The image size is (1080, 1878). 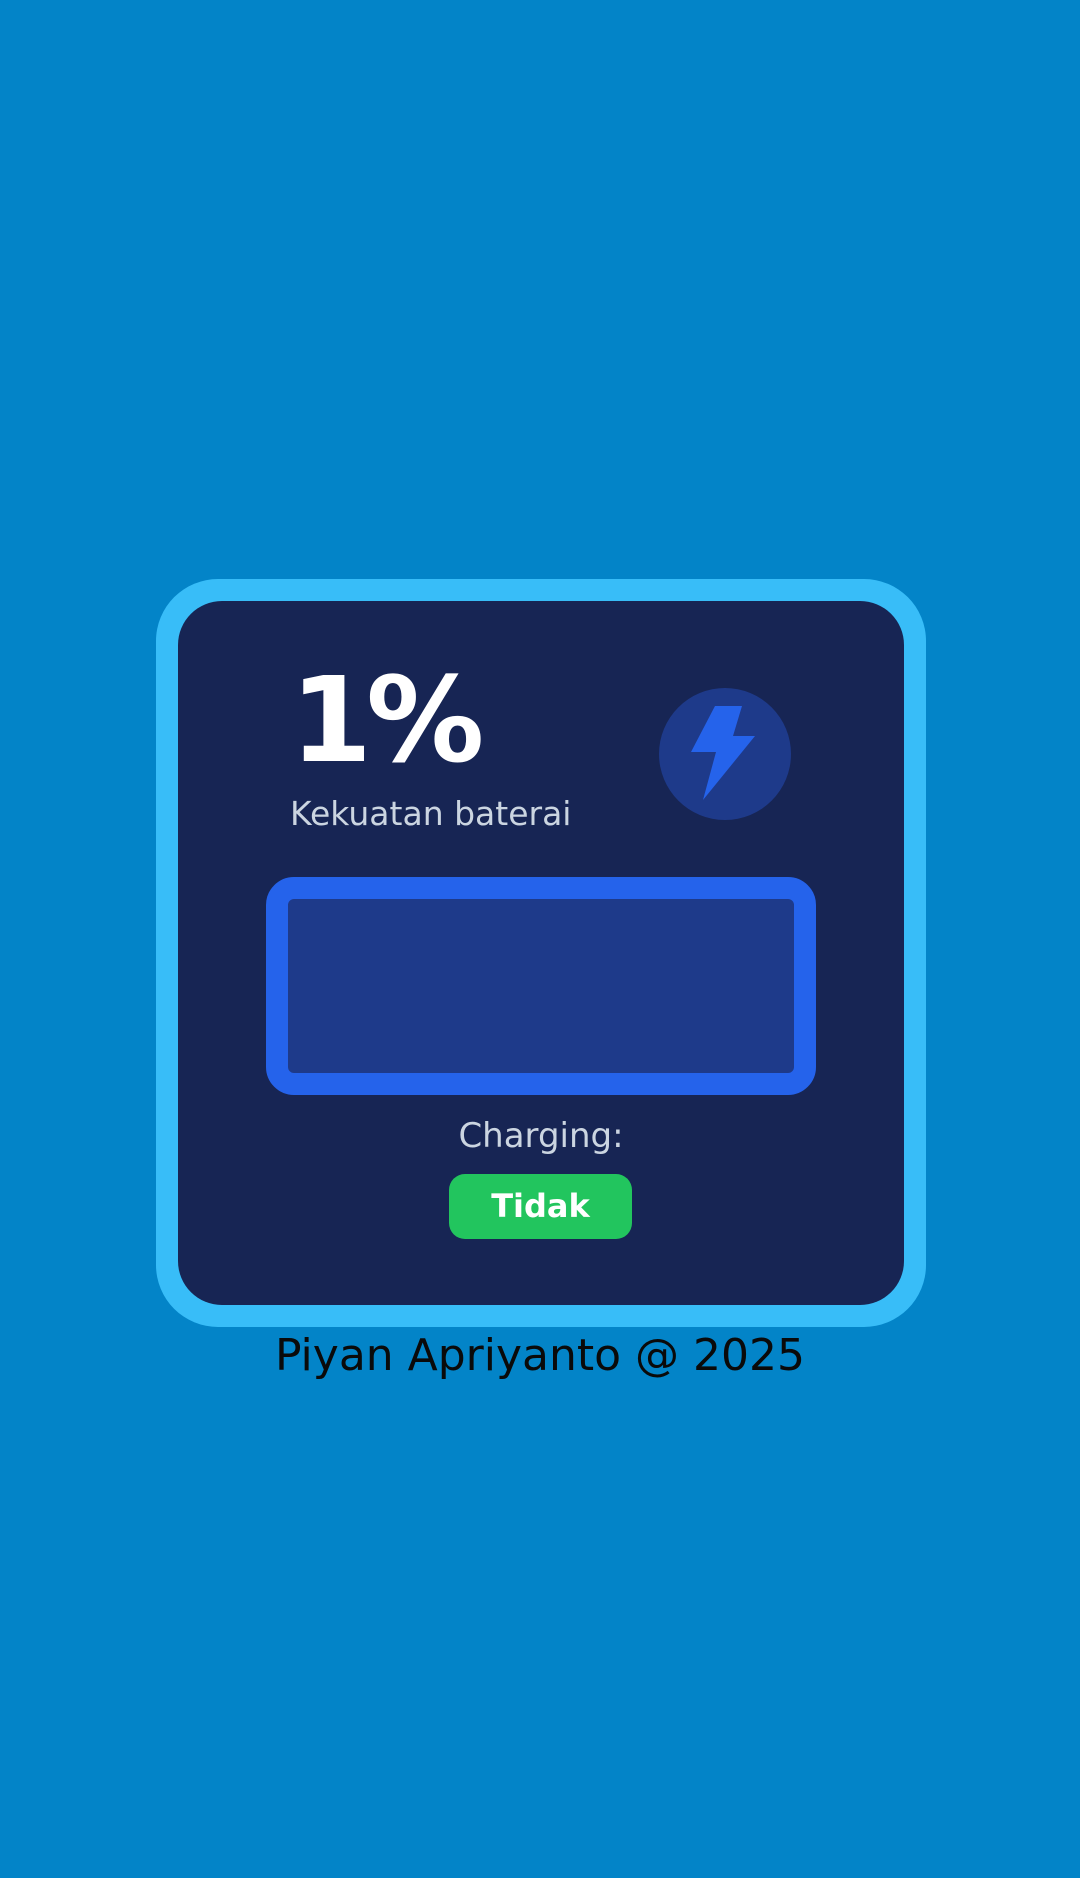 I want to click on battery-level-bar, so click(x=541, y=986).